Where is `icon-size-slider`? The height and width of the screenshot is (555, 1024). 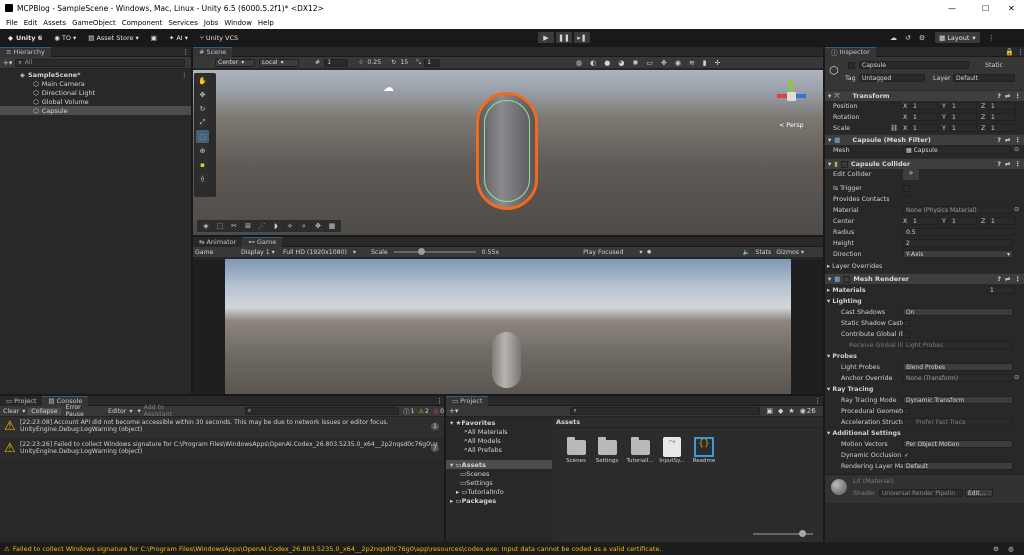
icon-size-slider is located at coordinates (783, 533).